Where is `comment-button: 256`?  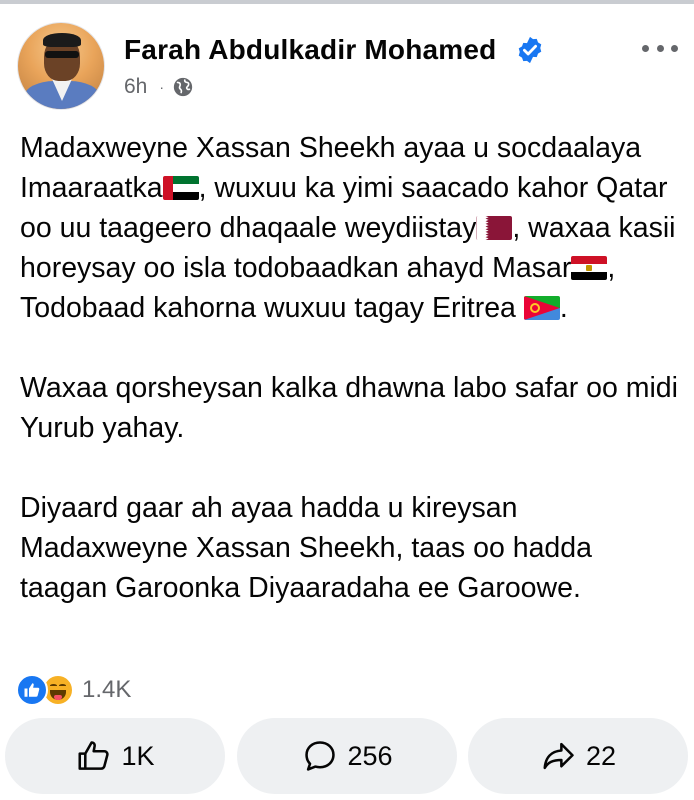 comment-button: 256 is located at coordinates (347, 756).